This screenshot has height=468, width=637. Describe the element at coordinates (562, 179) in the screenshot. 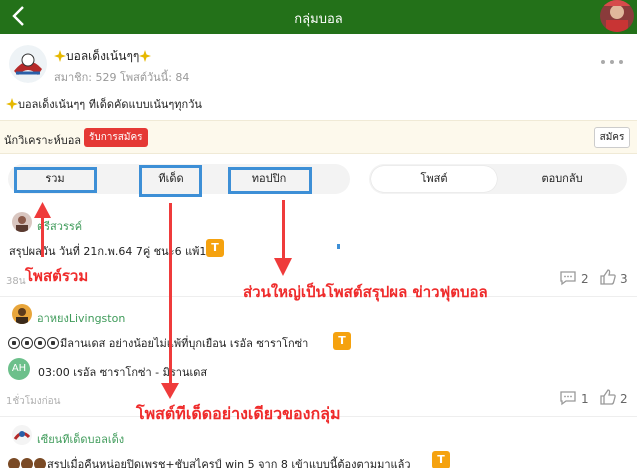

I see `sort-replies-tab: ตอบกลับ` at that location.